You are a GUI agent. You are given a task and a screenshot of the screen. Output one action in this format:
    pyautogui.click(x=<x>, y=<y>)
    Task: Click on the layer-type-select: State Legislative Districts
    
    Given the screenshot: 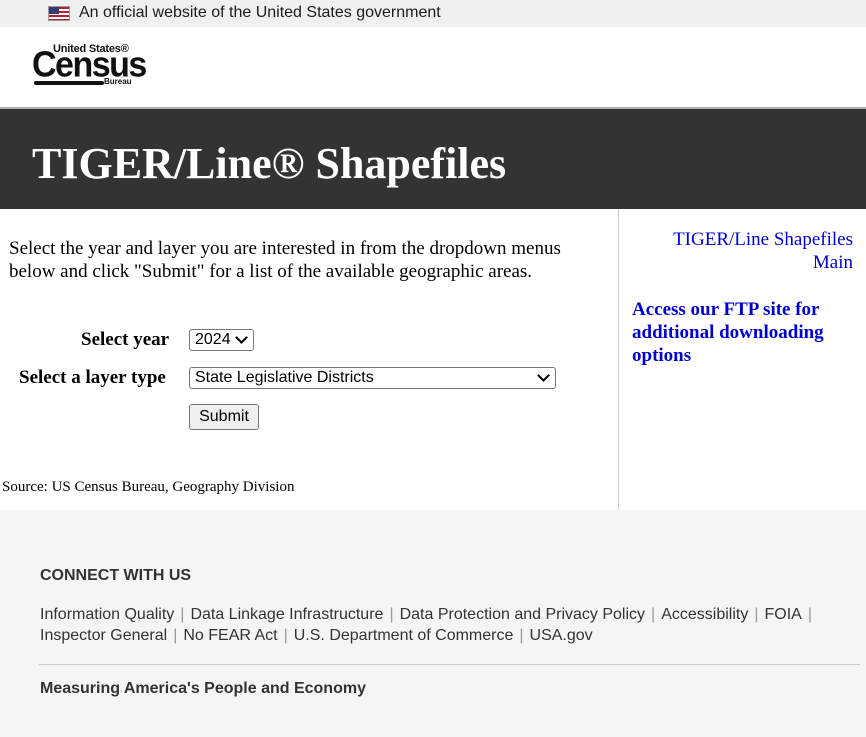 What is the action you would take?
    pyautogui.click(x=372, y=378)
    